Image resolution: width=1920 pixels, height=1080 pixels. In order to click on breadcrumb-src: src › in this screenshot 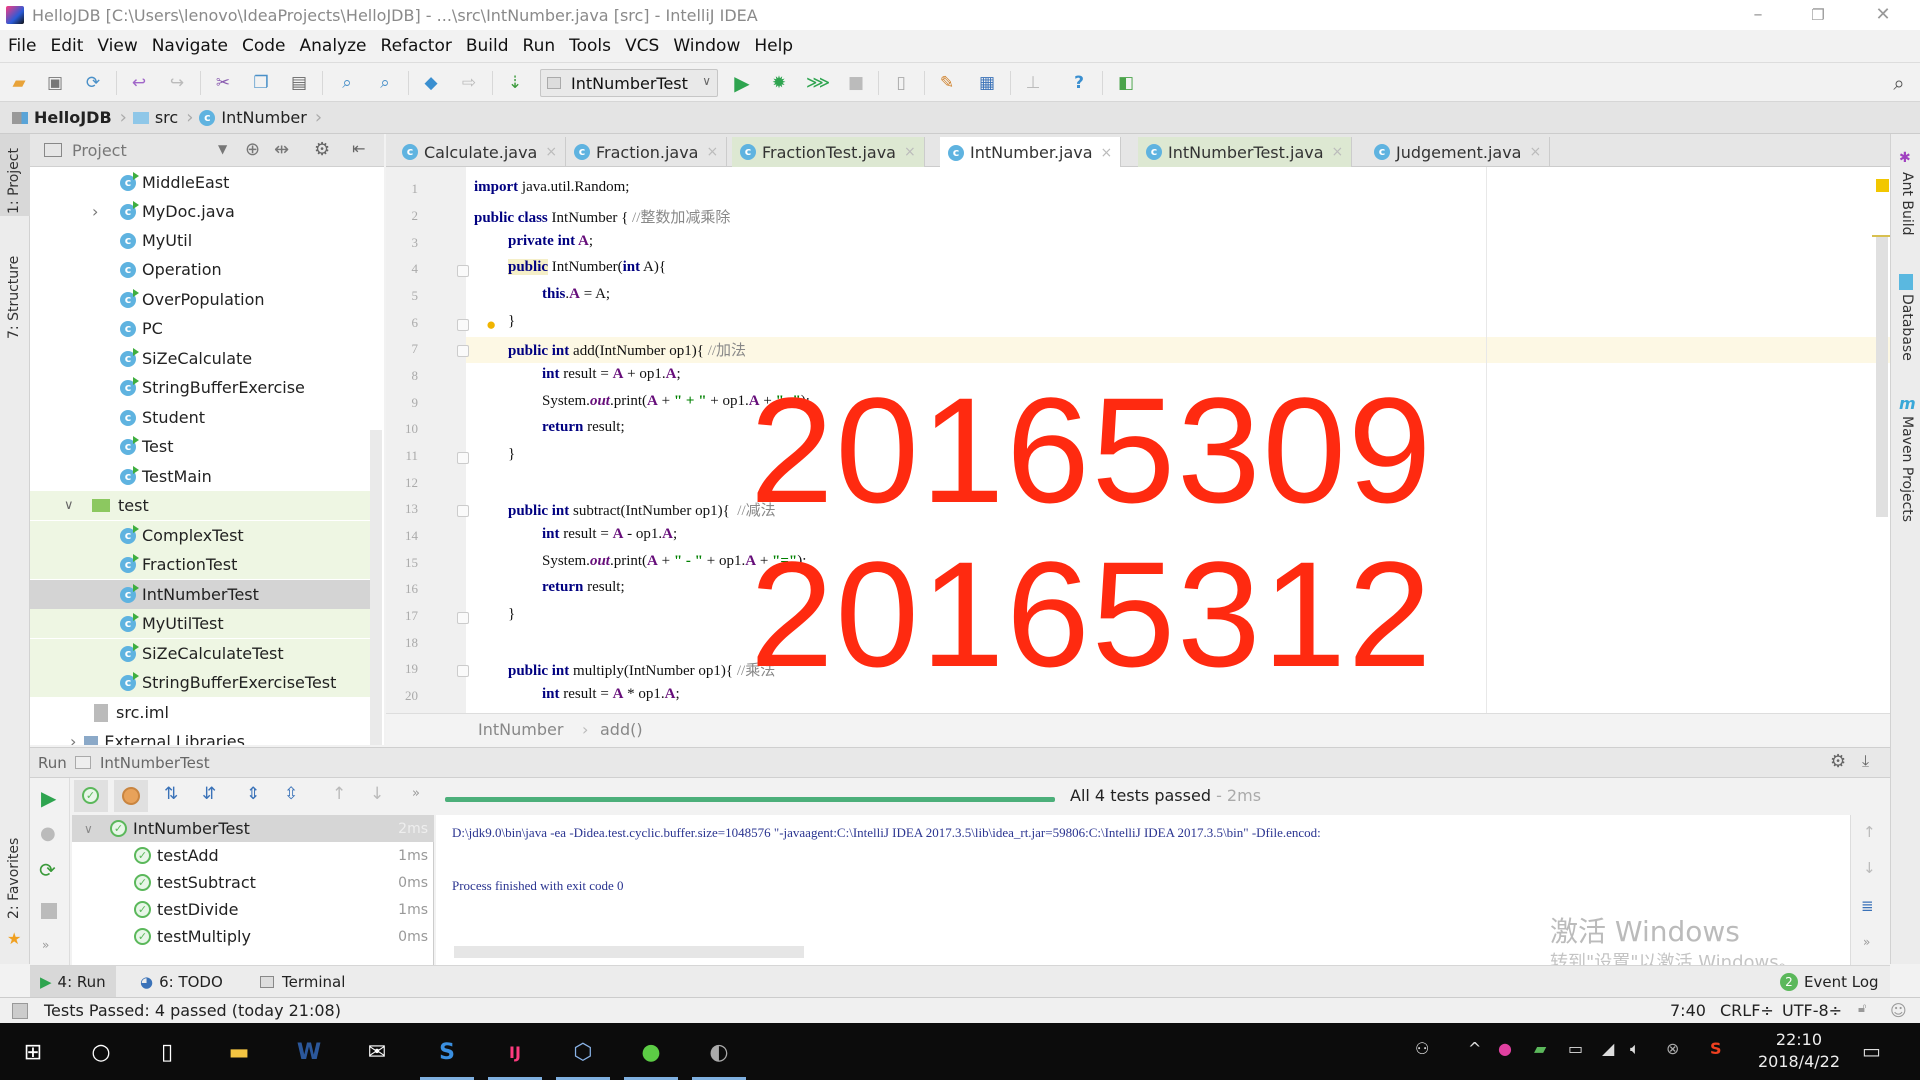, I will do `click(162, 117)`.